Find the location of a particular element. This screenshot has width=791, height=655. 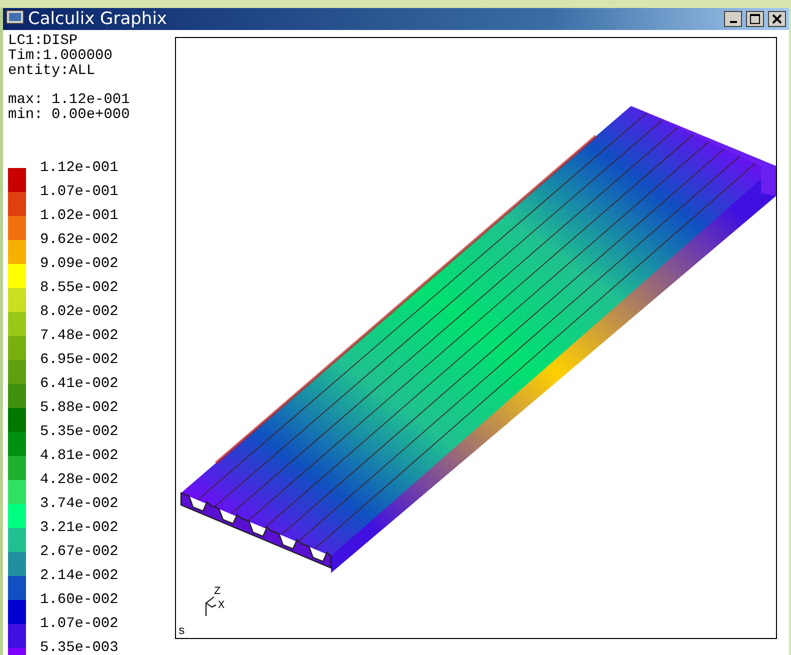

legend-label: 2.14e-002 is located at coordinates (79, 576).